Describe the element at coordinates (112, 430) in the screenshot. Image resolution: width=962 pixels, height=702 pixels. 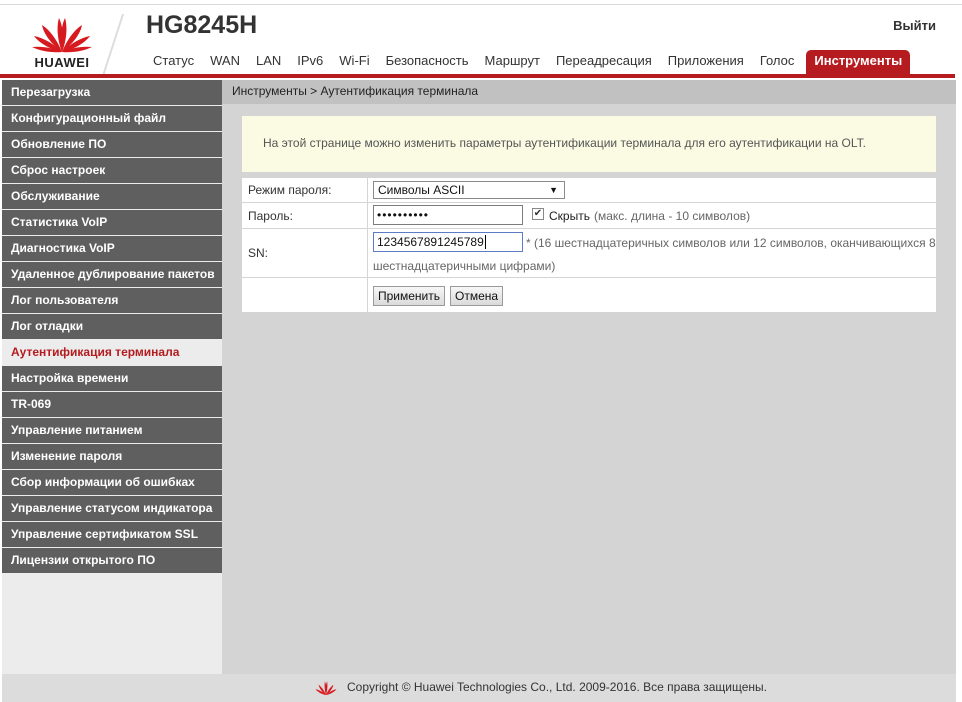
I see `sidebar-item-power-management: Управление питанием` at that location.